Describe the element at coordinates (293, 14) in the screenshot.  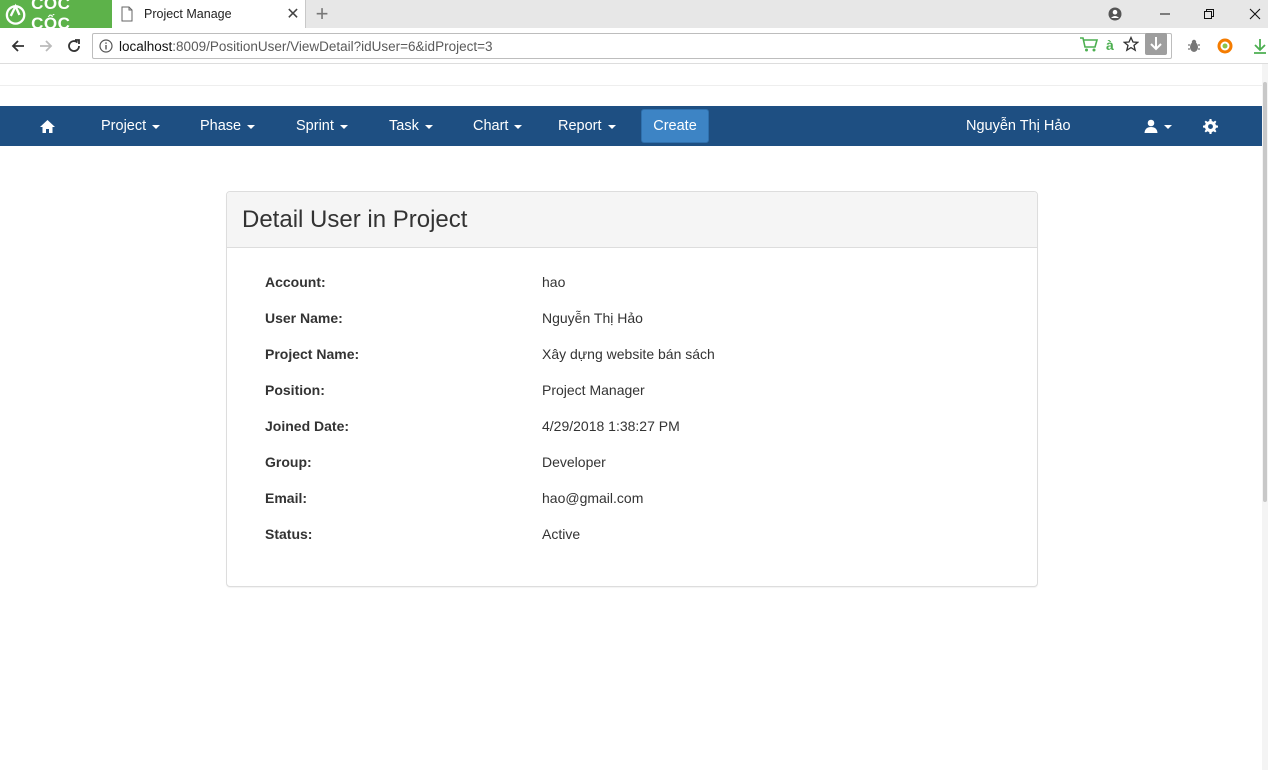
I see `tab-close-icon: ✕` at that location.